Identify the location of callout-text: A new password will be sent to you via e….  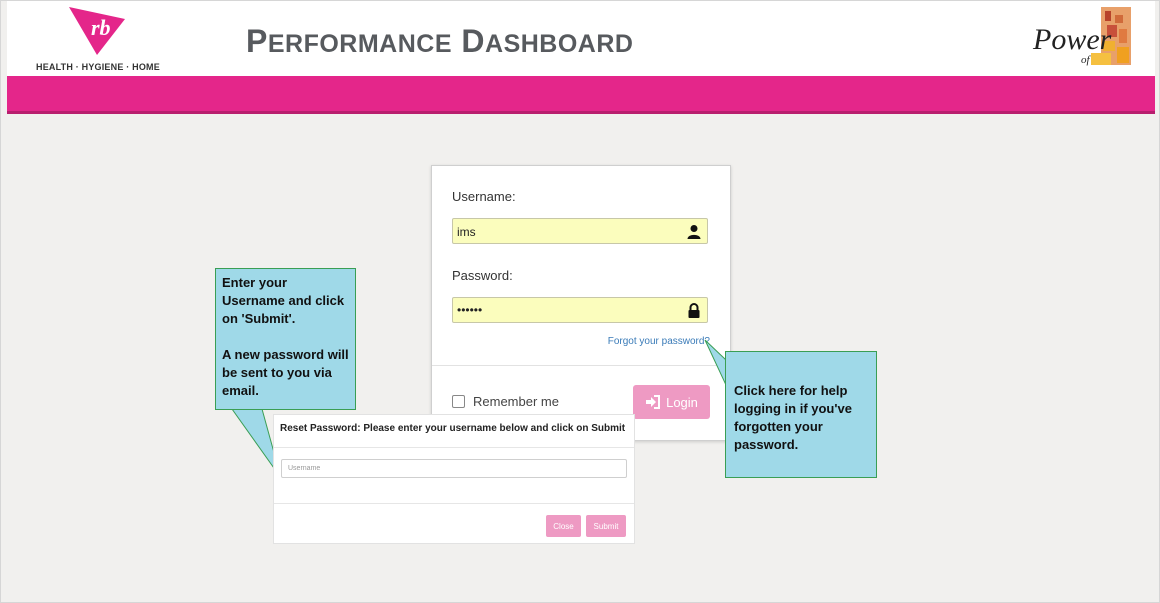
(285, 372).